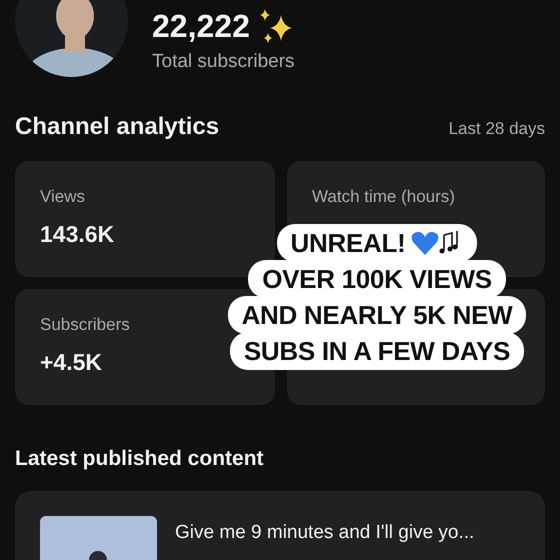 The image size is (560, 560). What do you see at coordinates (140, 459) in the screenshot?
I see `section-title: Latest published content` at bounding box center [140, 459].